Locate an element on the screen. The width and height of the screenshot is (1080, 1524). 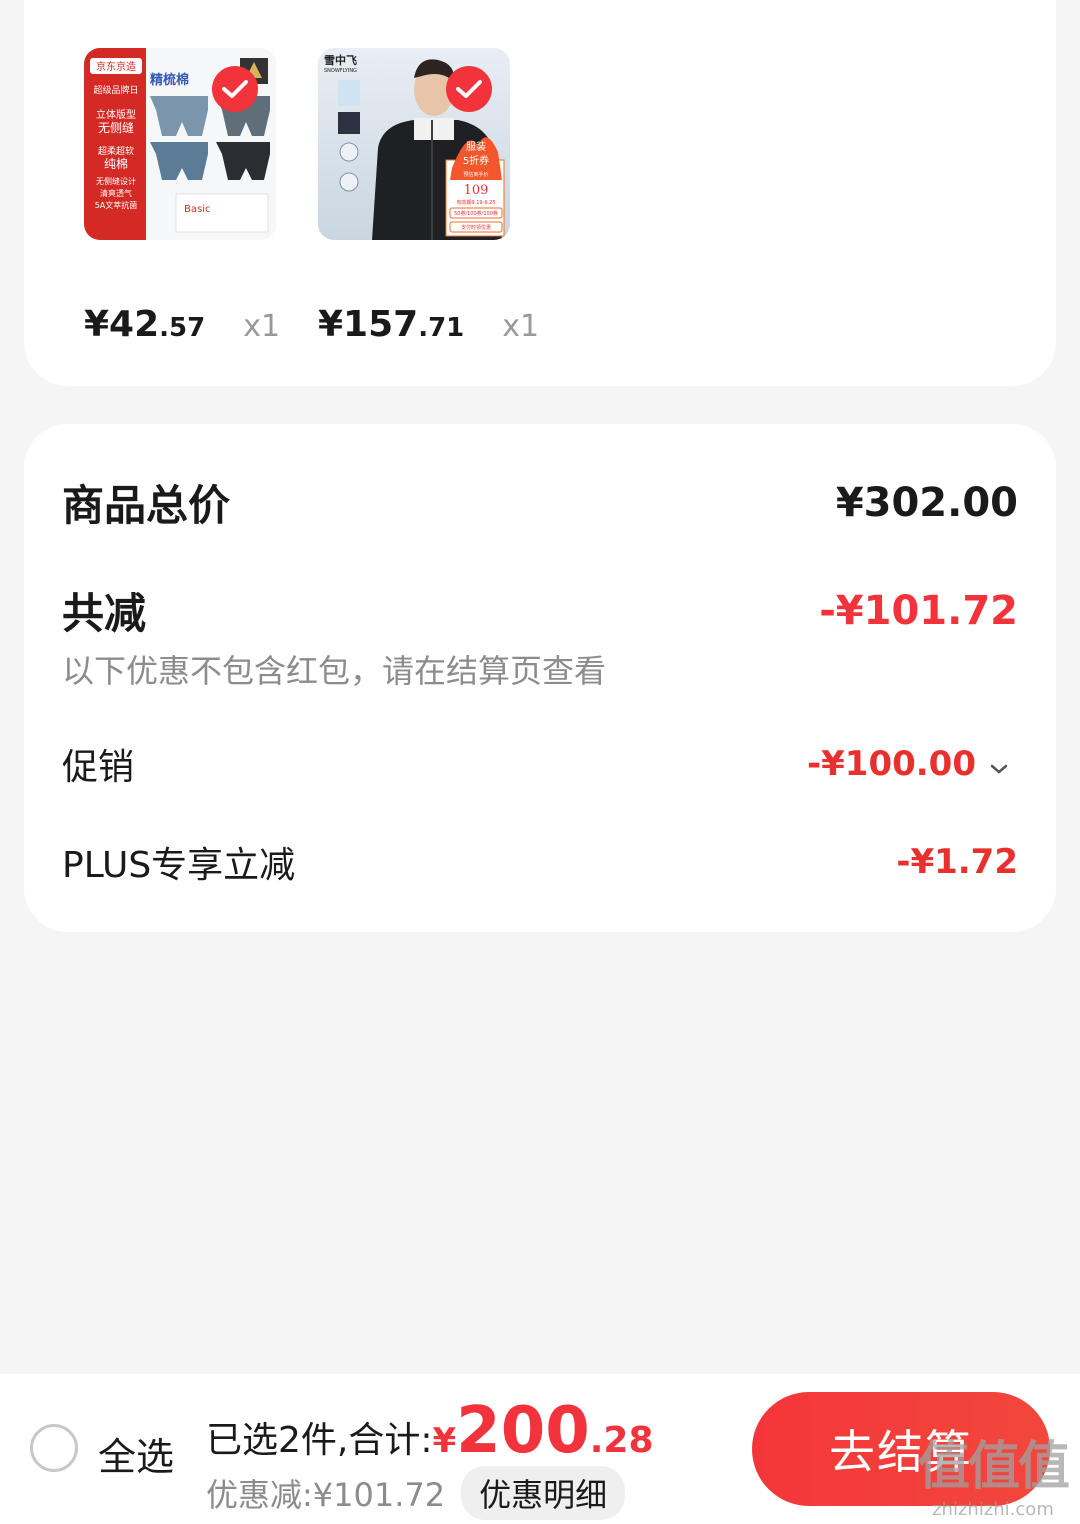
discount-line: 优惠减:¥101.72 优惠明细 is located at coordinates (416, 1493).